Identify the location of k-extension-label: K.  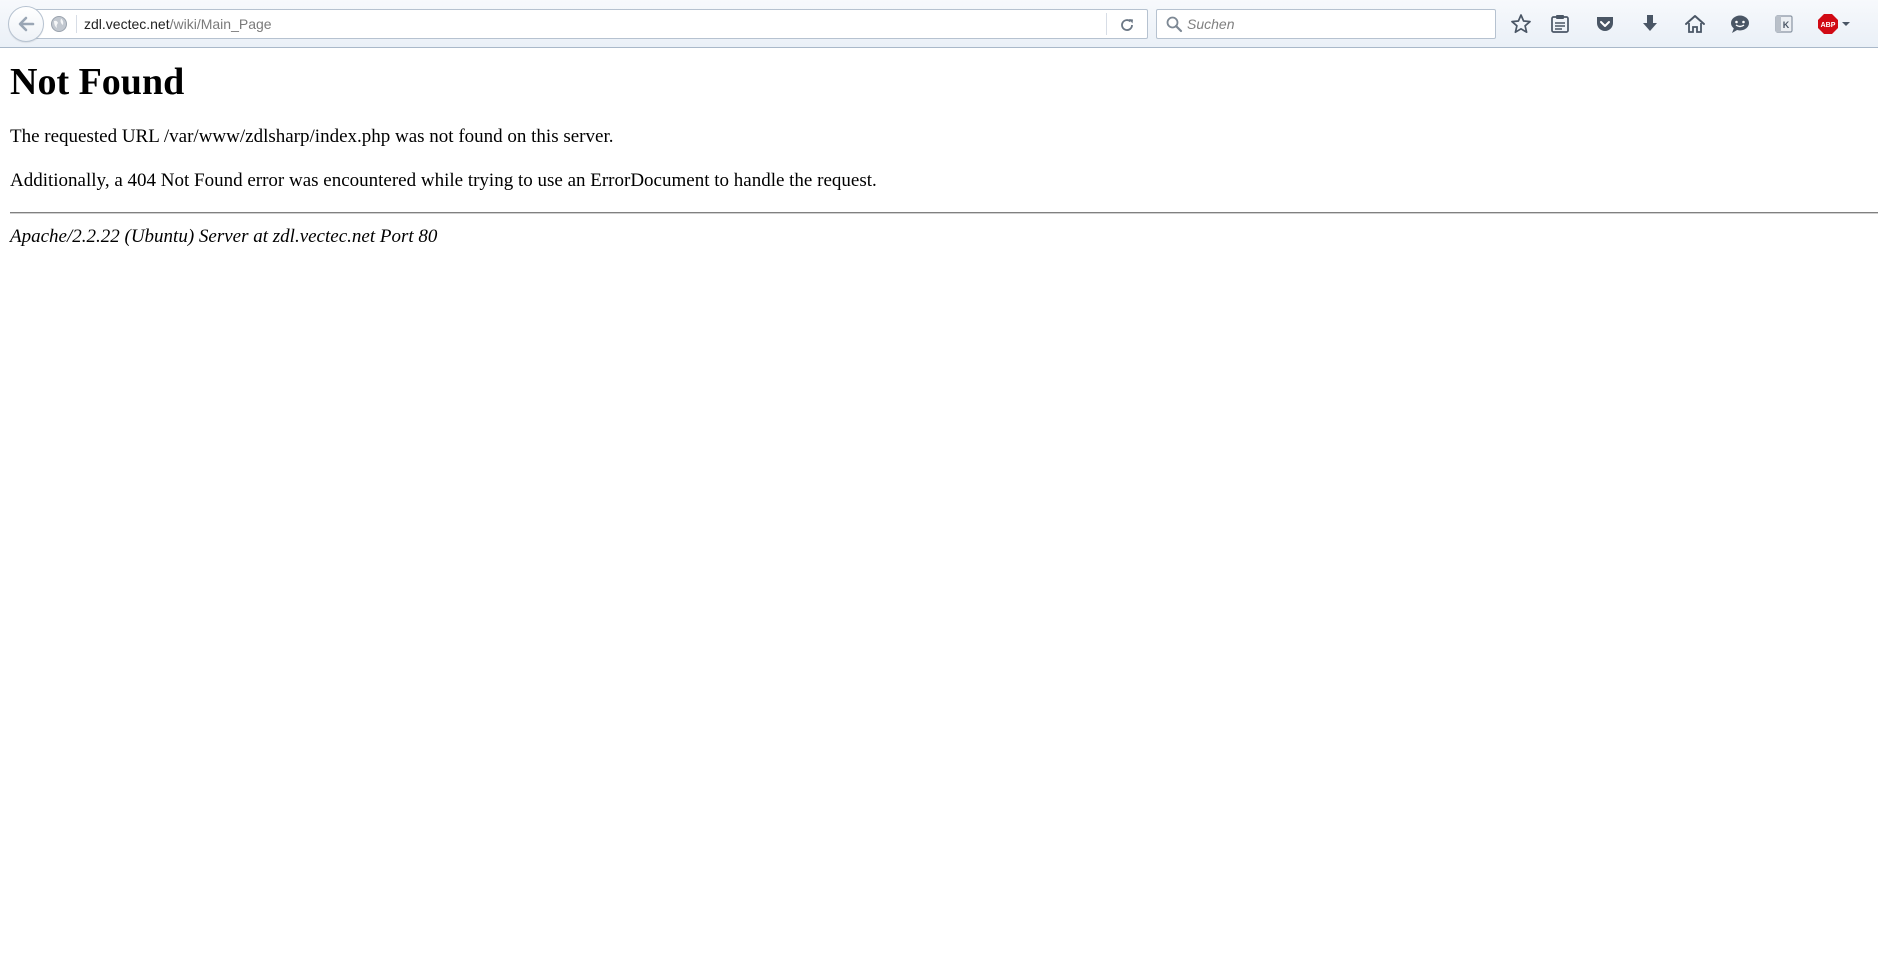
(1786, 25).